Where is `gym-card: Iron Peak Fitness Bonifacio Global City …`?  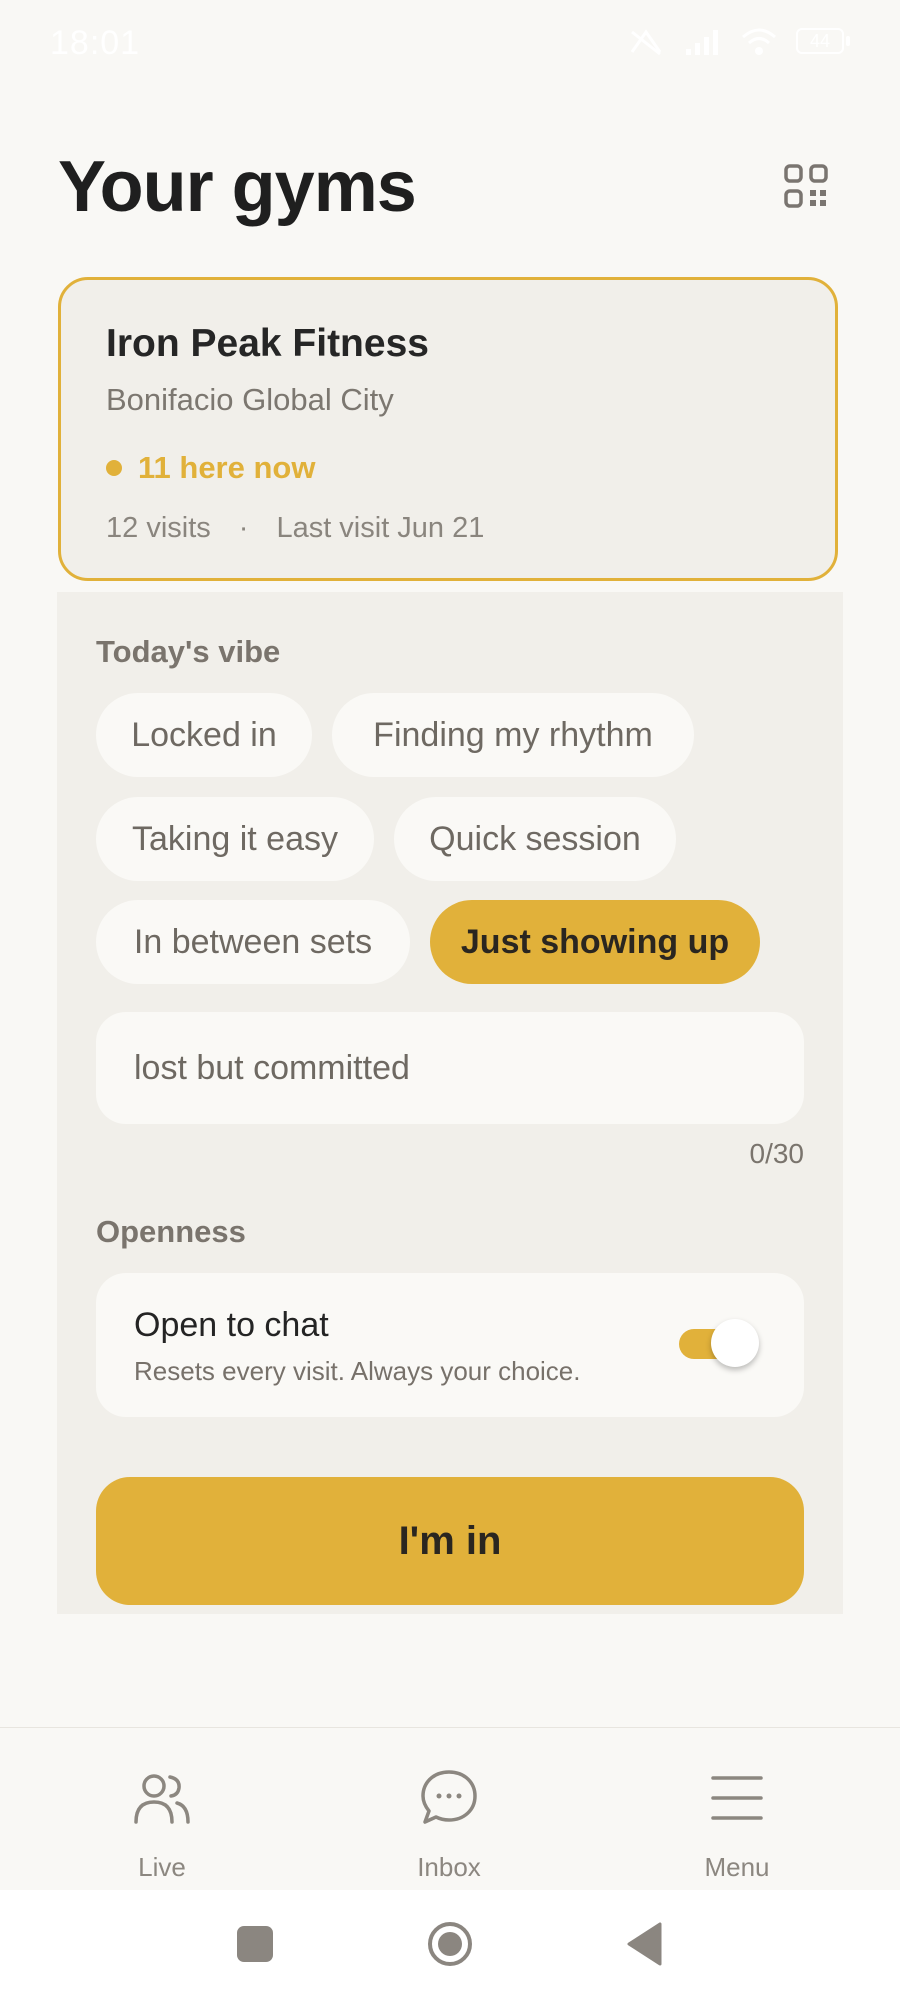 gym-card: Iron Peak Fitness Bonifacio Global City … is located at coordinates (448, 429).